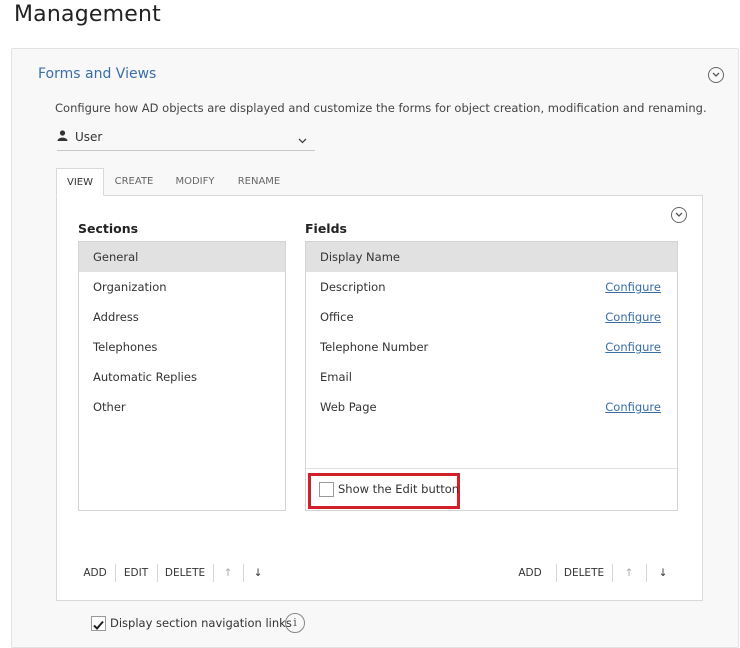 The image size is (740, 648). Describe the element at coordinates (258, 573) in the screenshot. I see `sections-move-down-button: ↓` at that location.